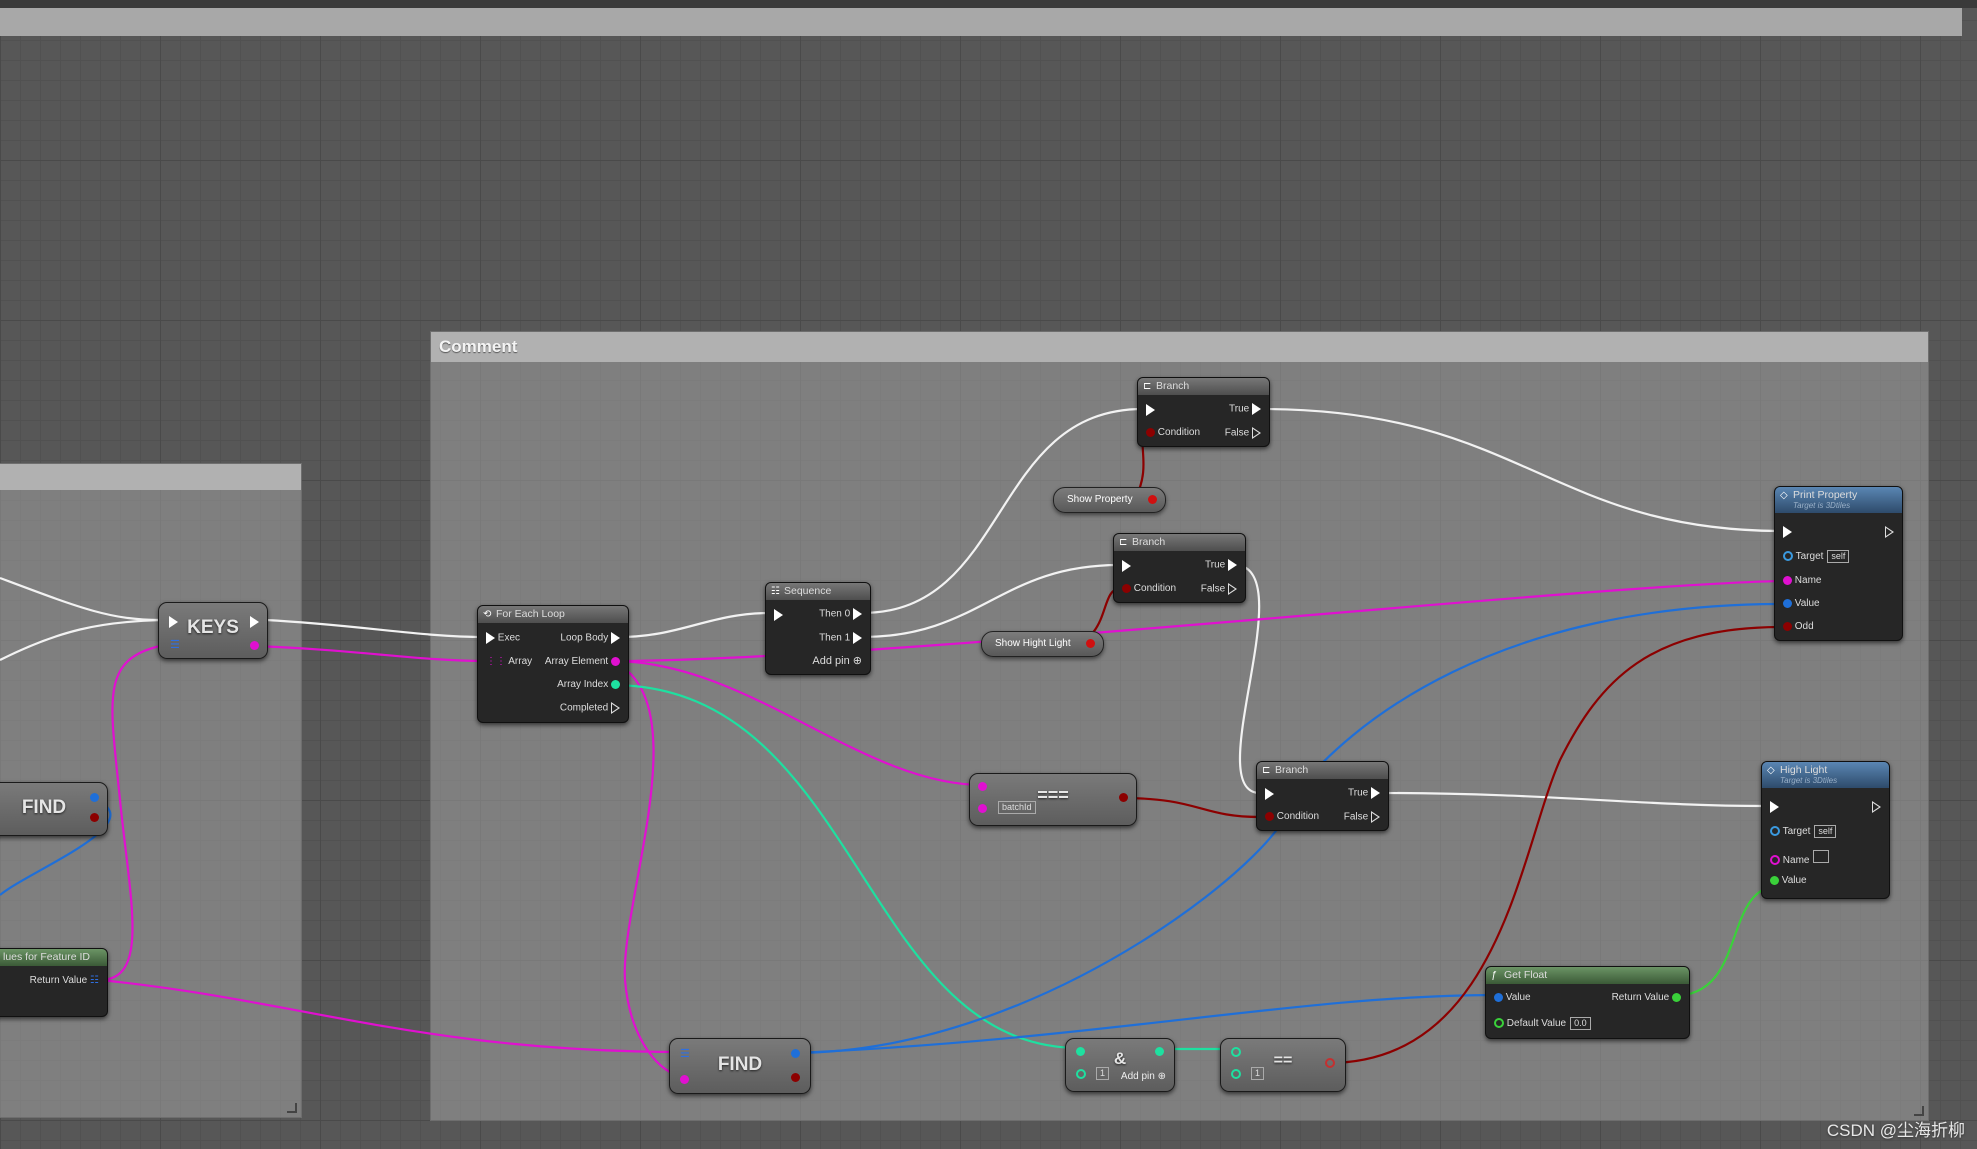 The width and height of the screenshot is (1977, 1149). Describe the element at coordinates (254, 622) in the screenshot. I see `exec-out-pin` at that location.